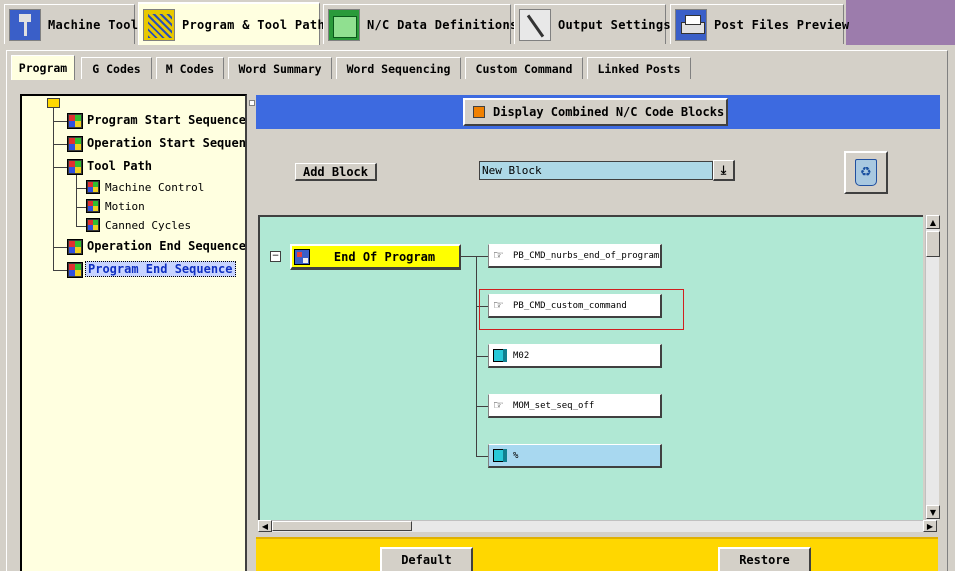  Describe the element at coordinates (280, 68) in the screenshot. I see `subtab-word-summary: Word Summary` at that location.